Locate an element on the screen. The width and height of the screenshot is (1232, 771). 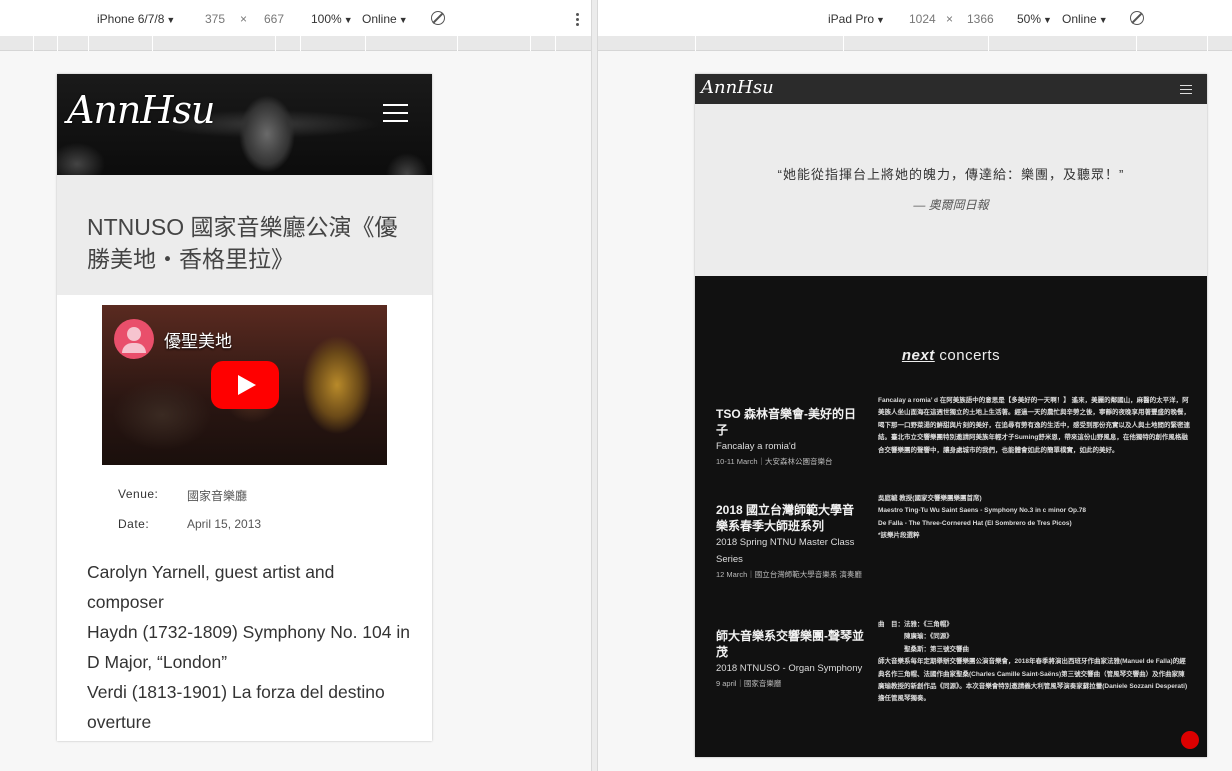
venue-label: Venue: is located at coordinates (138, 494).